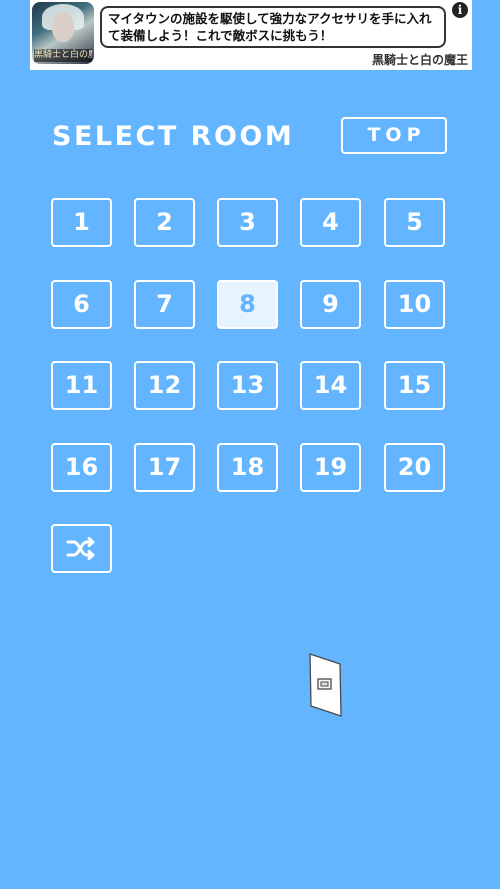  Describe the element at coordinates (330, 385) in the screenshot. I see `room-button-14: 14` at that location.